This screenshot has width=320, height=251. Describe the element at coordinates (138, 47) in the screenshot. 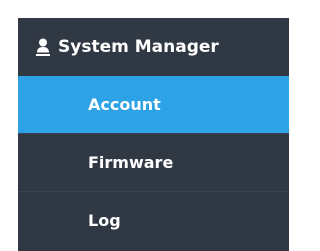

I see `section-title: System Manager` at that location.